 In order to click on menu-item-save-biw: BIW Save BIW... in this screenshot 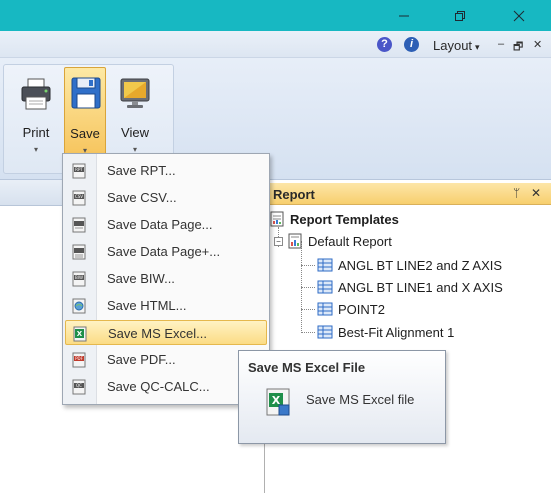, I will do `click(166, 278)`.